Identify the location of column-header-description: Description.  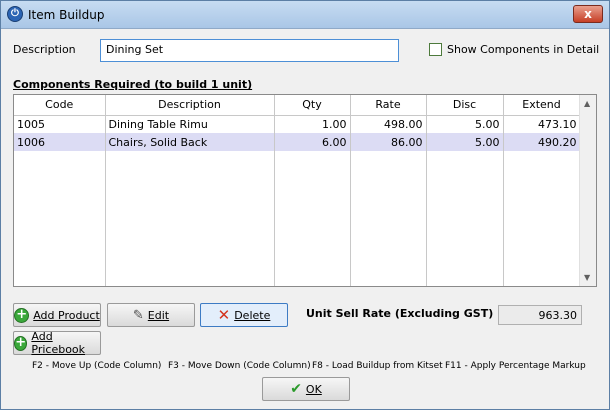
(190, 105).